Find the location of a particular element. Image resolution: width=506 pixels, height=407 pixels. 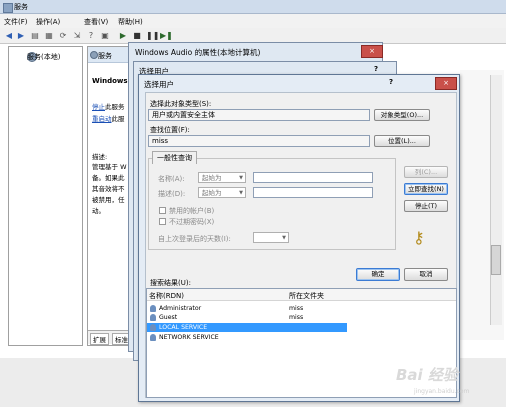

name-match-value: 起始为 is located at coordinates (212, 178).